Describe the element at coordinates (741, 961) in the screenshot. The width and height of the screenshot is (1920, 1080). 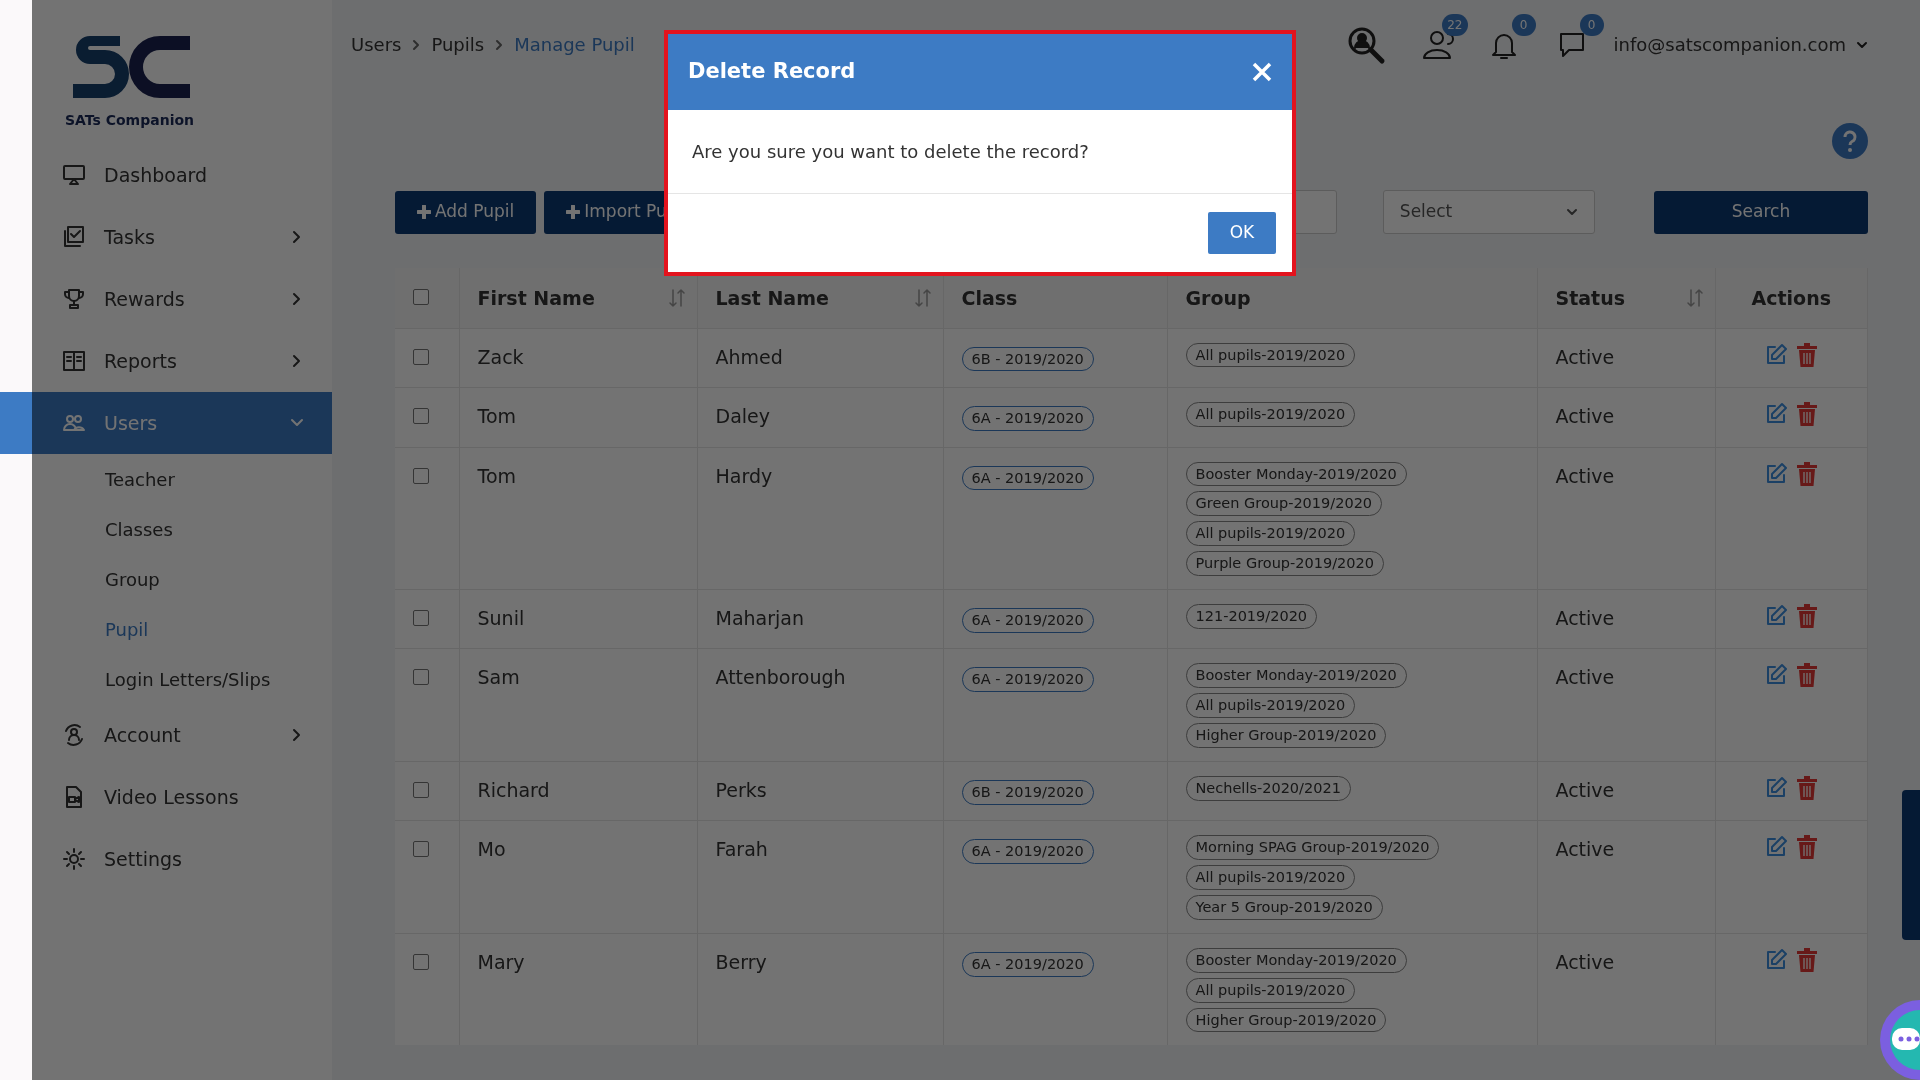
I see `table-cell: Berry` at that location.